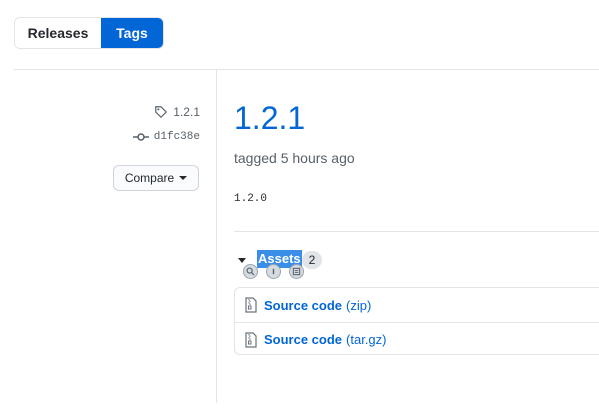 This screenshot has height=418, width=599. I want to click on selection-overlay-icons, so click(273, 271).